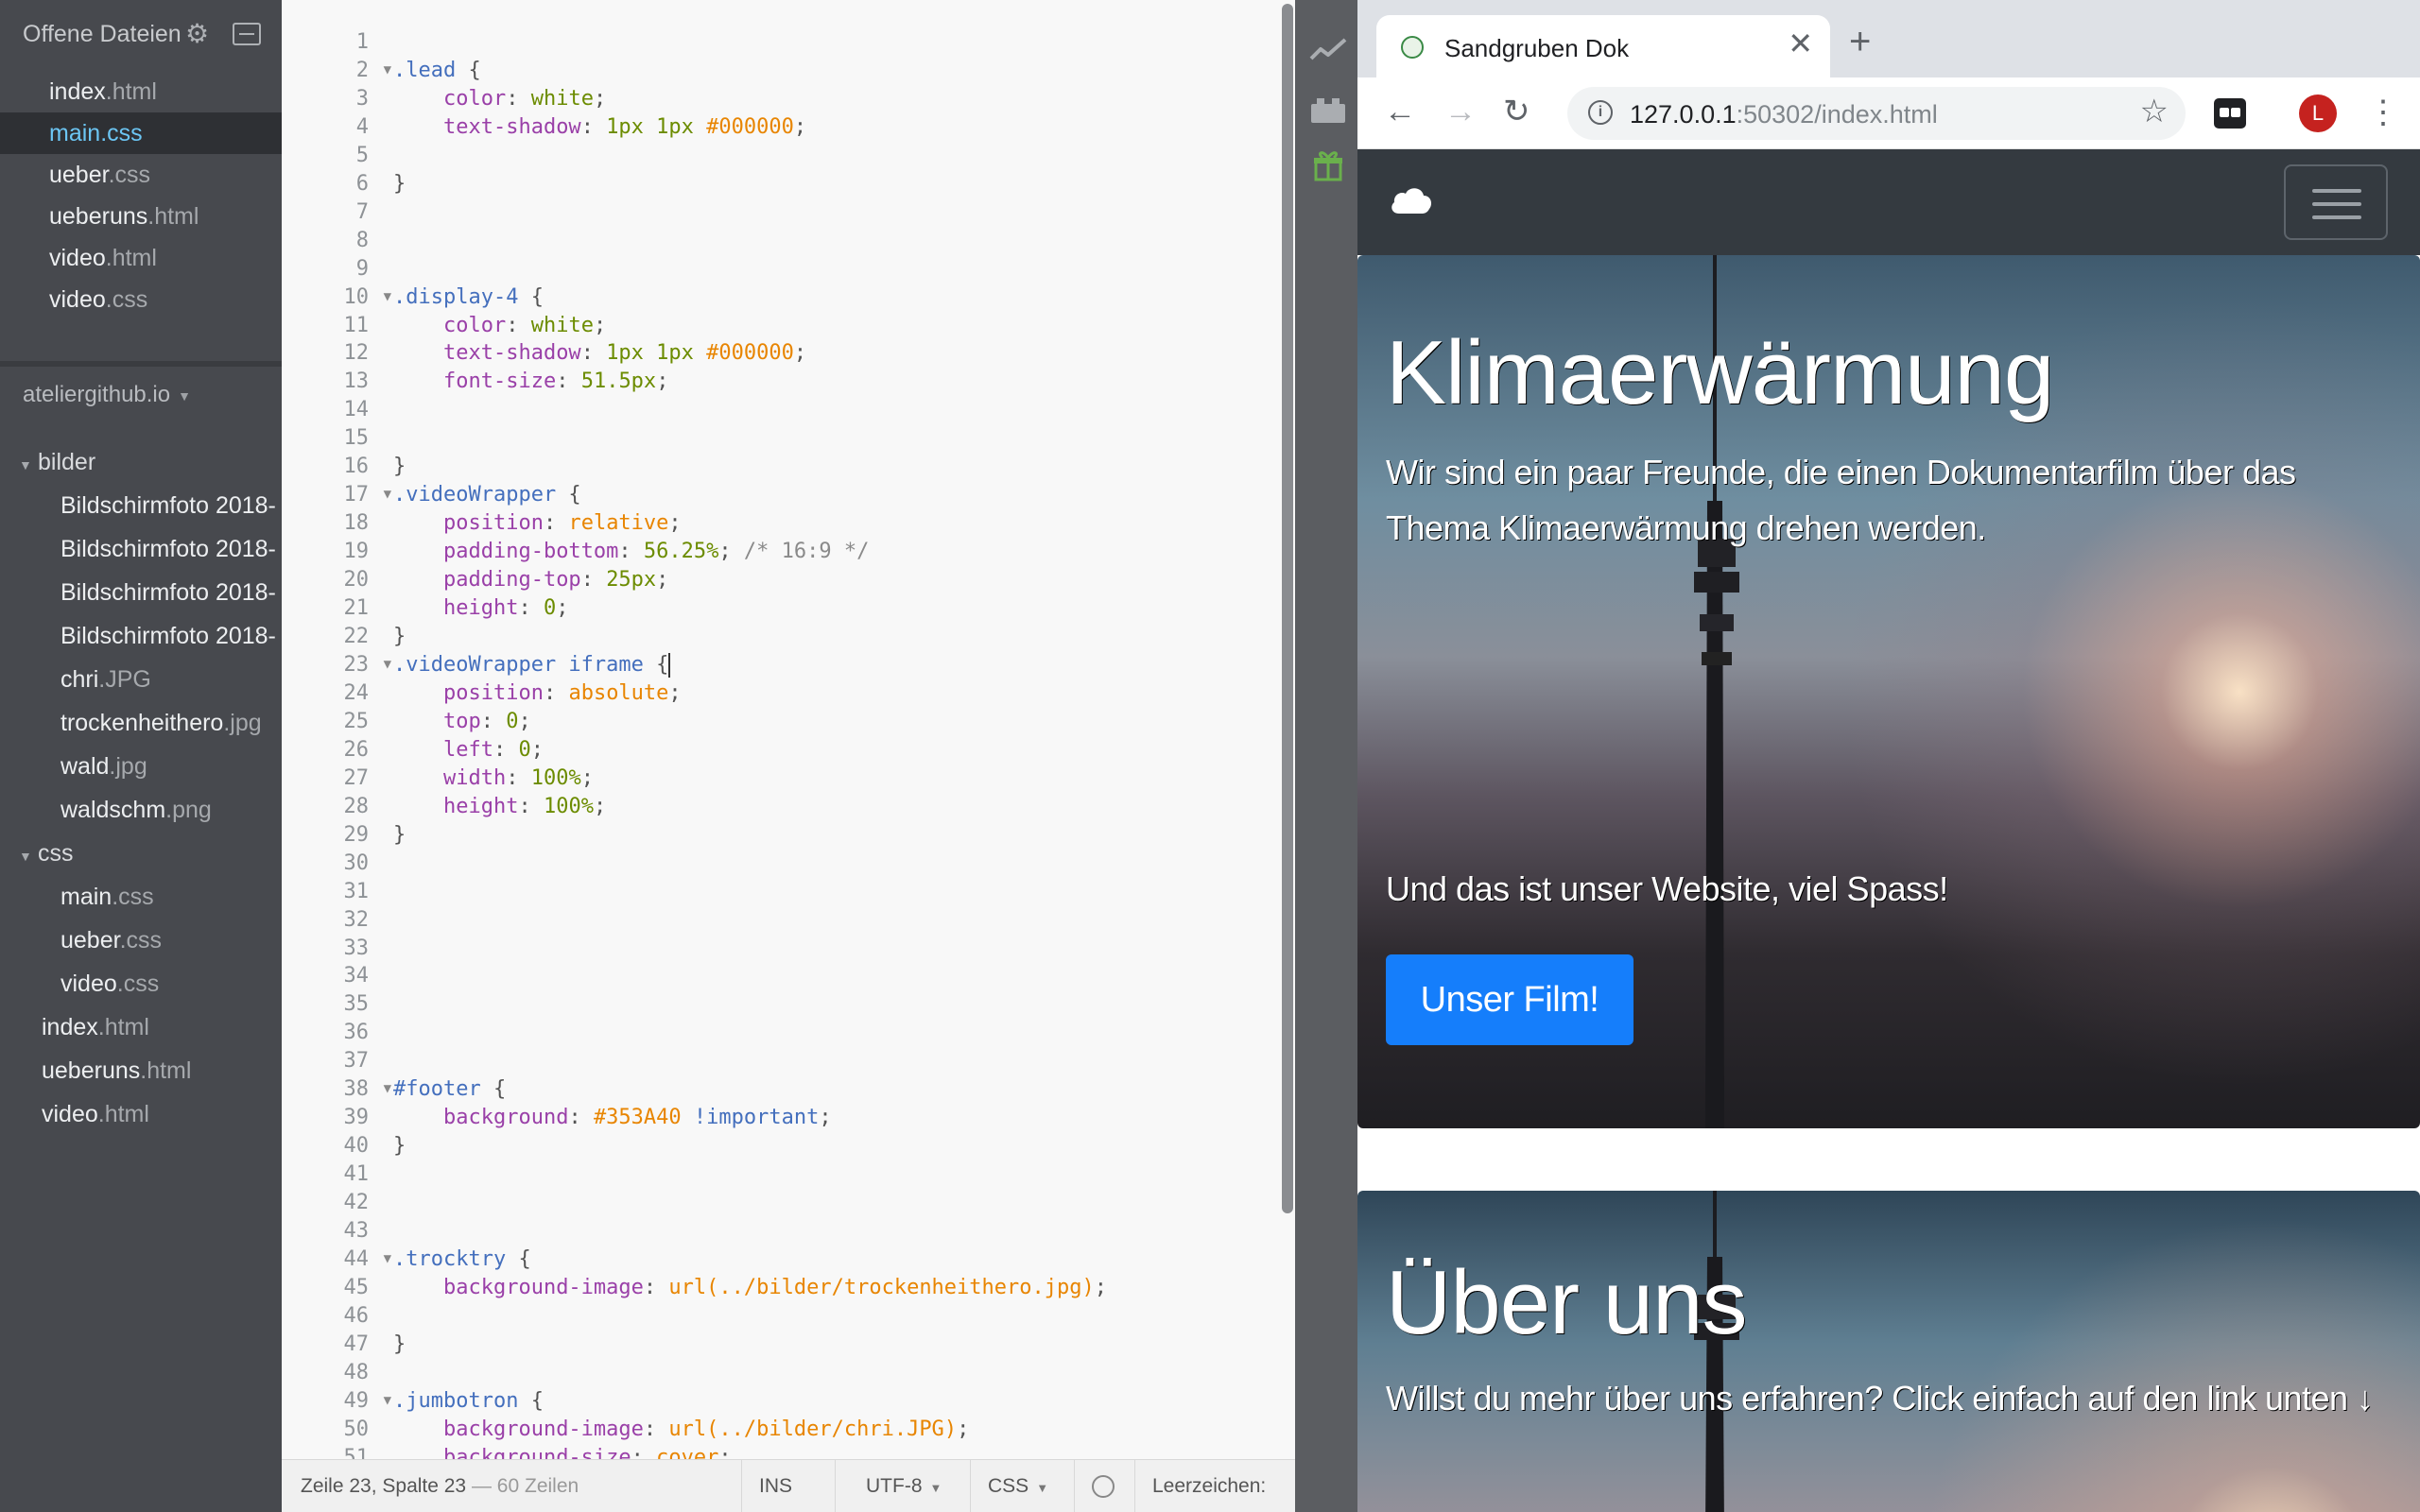 Image resolution: width=2420 pixels, height=1512 pixels. I want to click on language-dropdown: CSS ▼, so click(1018, 1486).